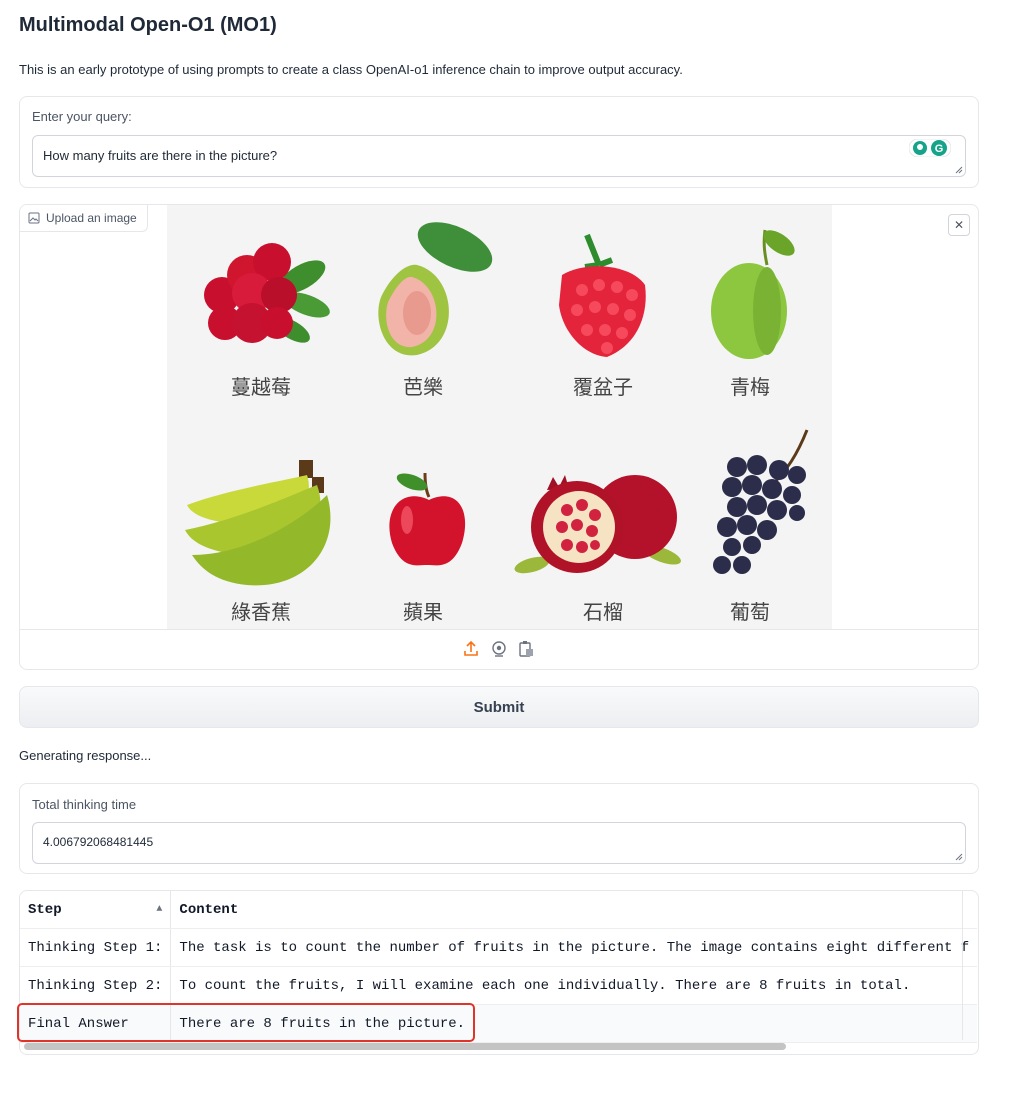 This screenshot has height=1104, width=1019. I want to click on thinking-time-panel: Total thinking time 4.006792068481445, so click(499, 828).